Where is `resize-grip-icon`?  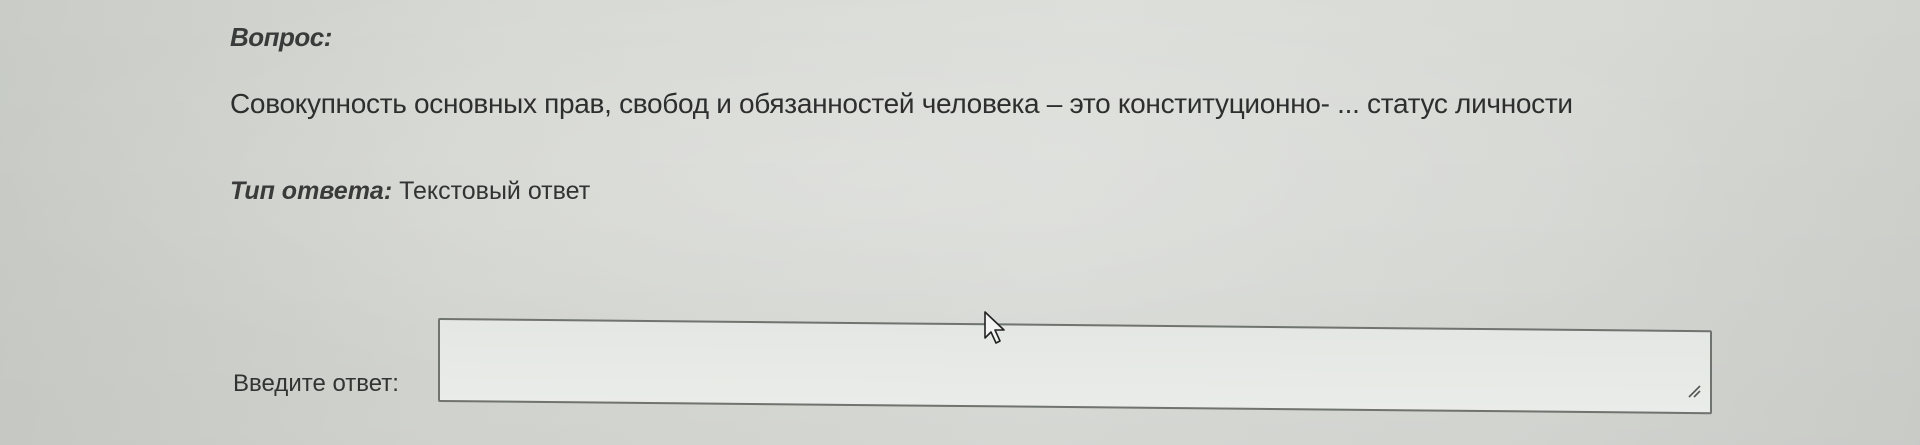
resize-grip-icon is located at coordinates (1694, 391).